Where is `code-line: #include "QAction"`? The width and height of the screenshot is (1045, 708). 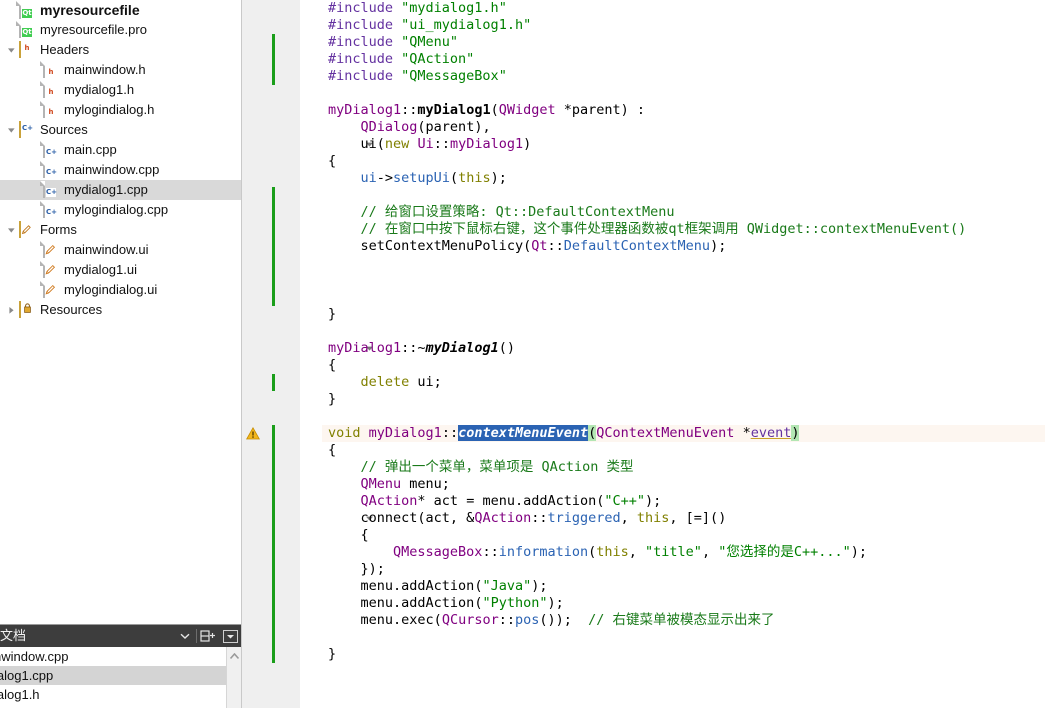 code-line: #include "QAction" is located at coordinates (401, 59).